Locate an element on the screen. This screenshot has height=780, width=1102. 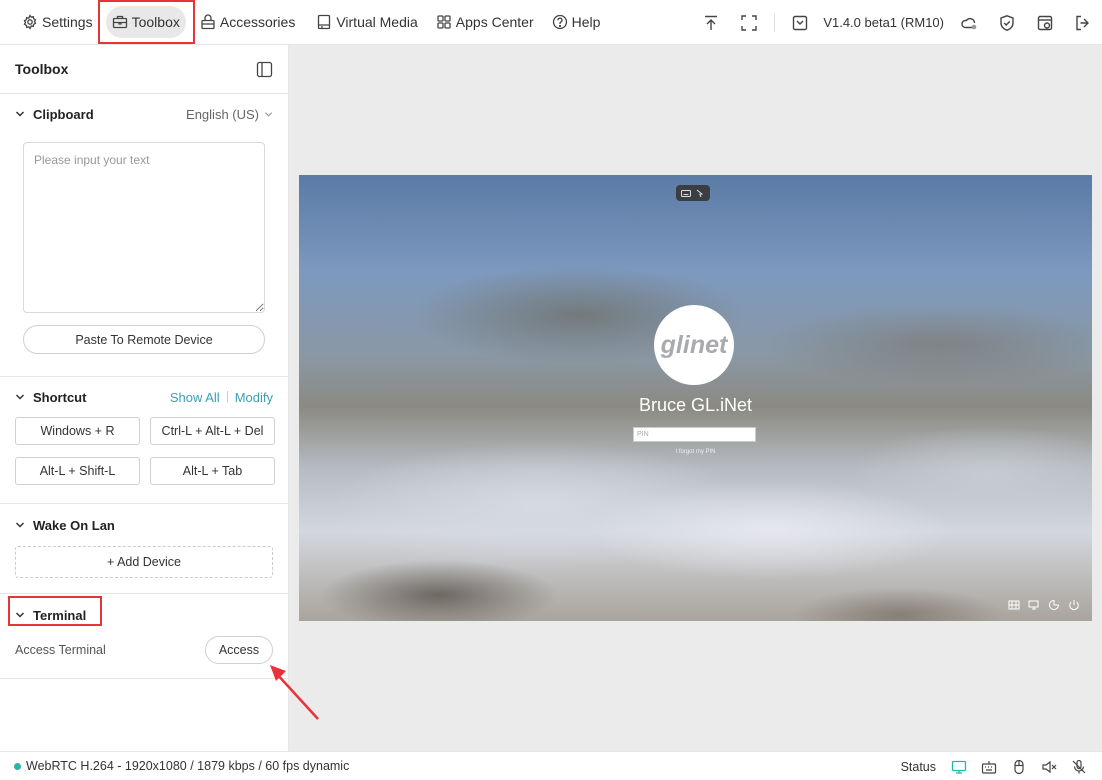
nav-settings: Settings is located at coordinates (57, 22).